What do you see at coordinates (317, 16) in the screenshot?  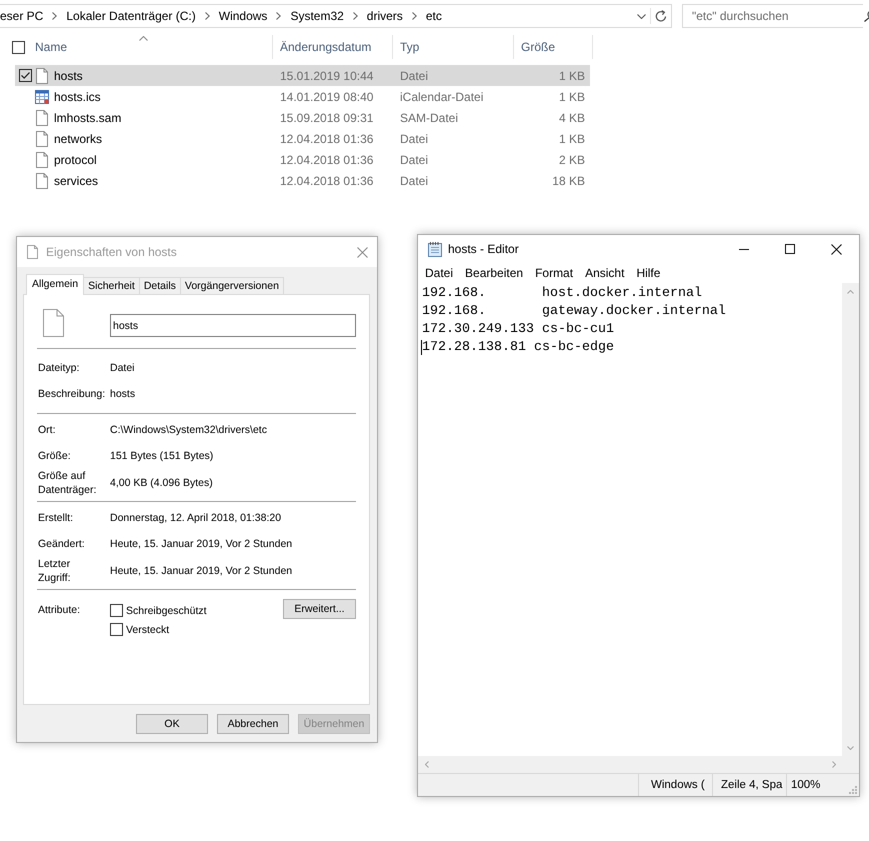 I see `breadcrumb-item: System32` at bounding box center [317, 16].